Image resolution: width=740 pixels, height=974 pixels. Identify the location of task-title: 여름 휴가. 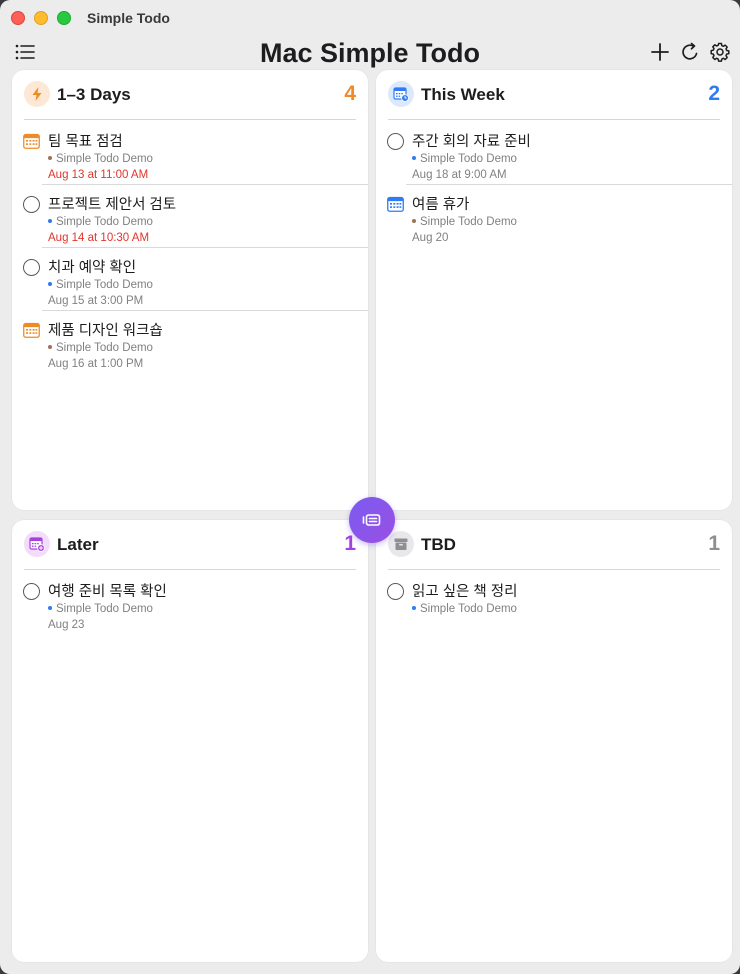
(441, 205).